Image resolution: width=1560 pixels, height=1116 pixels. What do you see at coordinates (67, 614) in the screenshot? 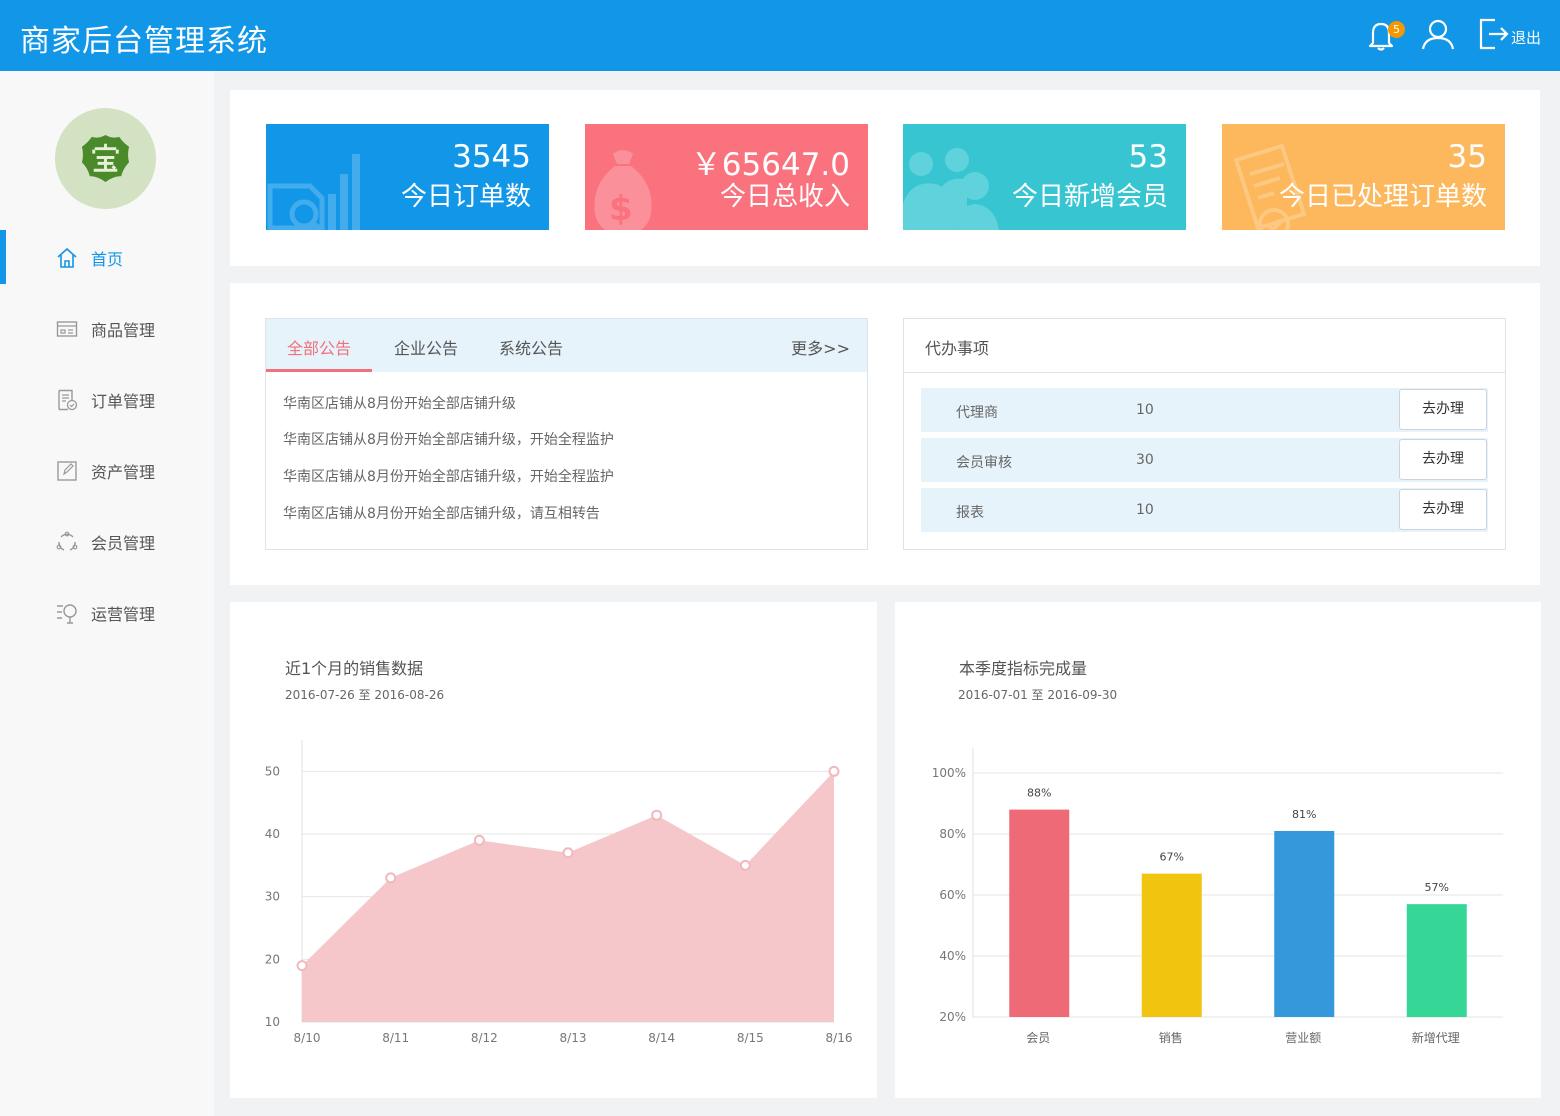
I see `operation-search-icon` at bounding box center [67, 614].